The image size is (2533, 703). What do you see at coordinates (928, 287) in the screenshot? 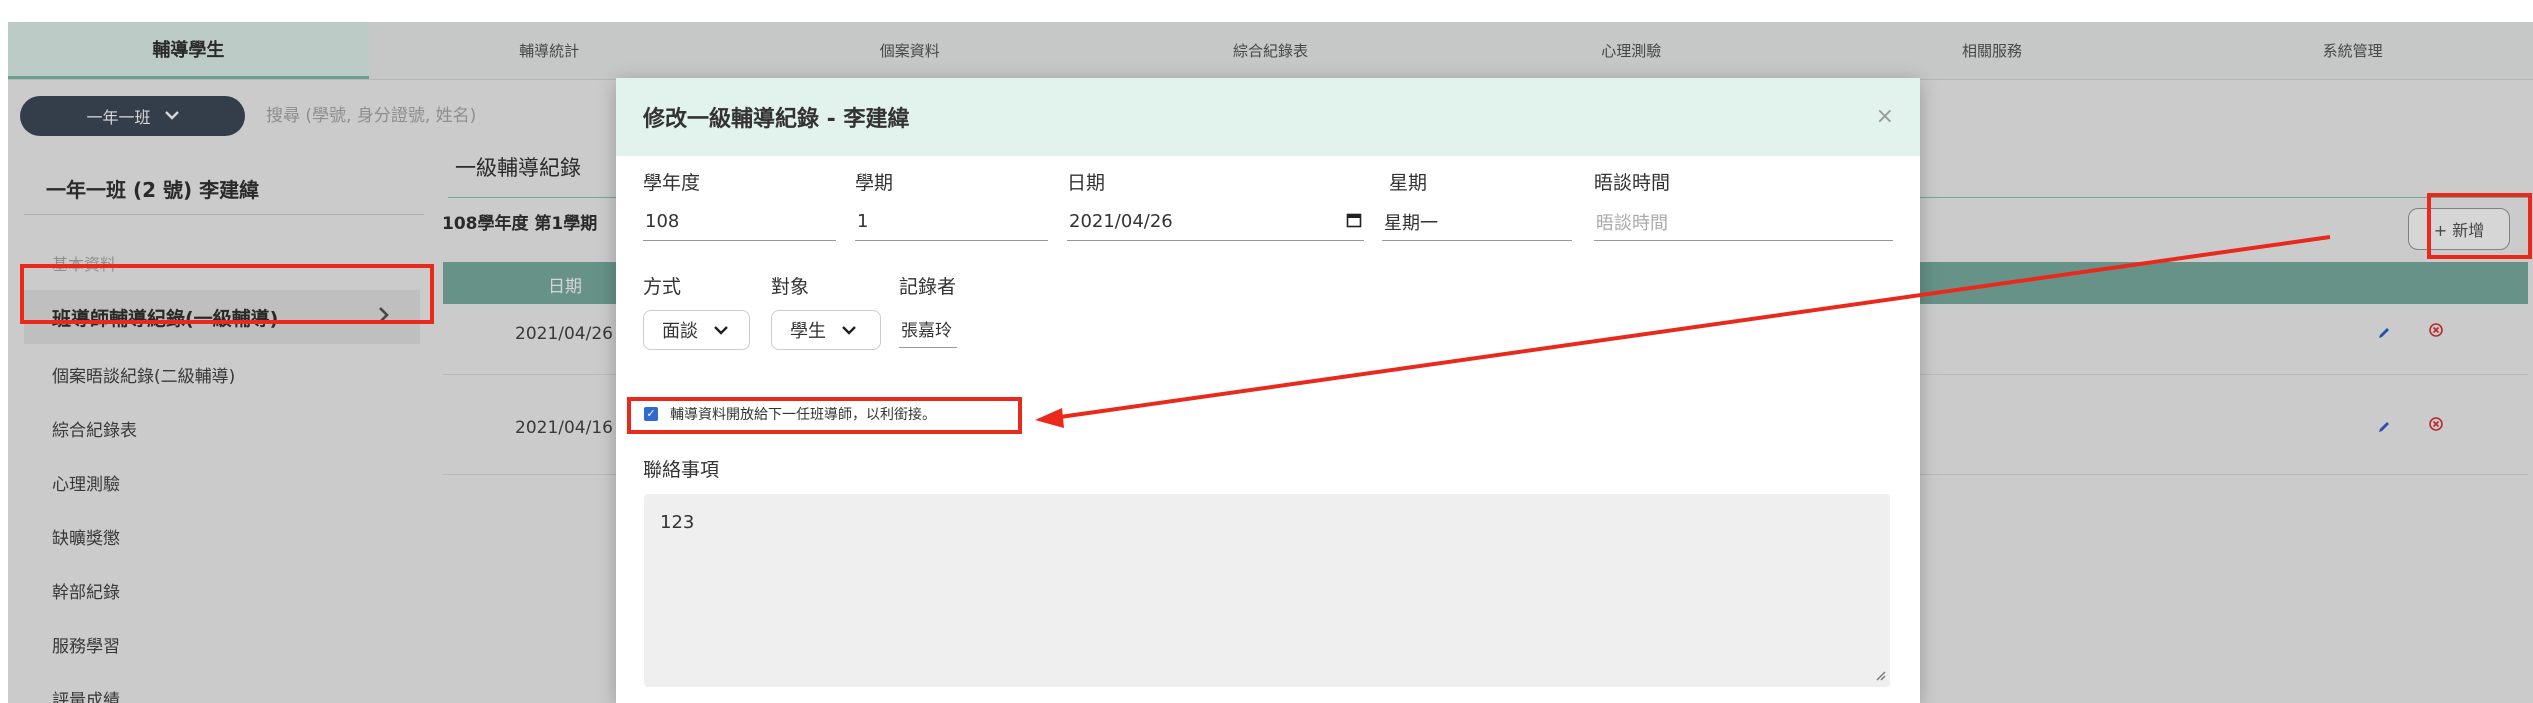
I see `label-recorder: 記錄者` at bounding box center [928, 287].